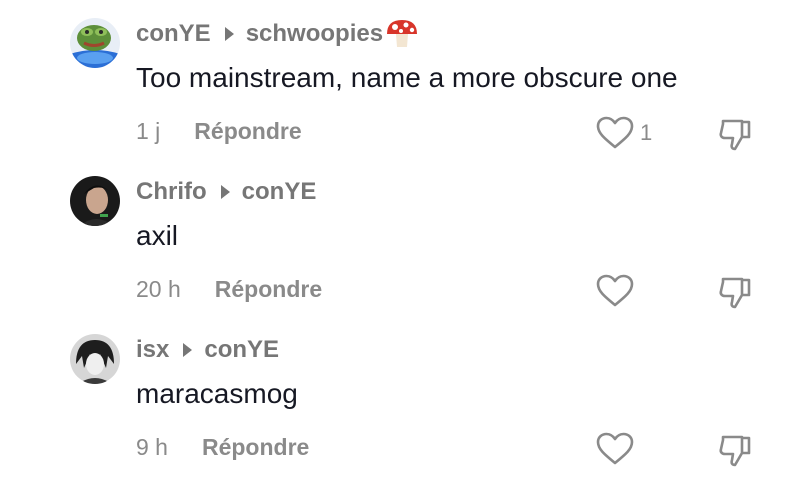  Describe the element at coordinates (157, 235) in the screenshot. I see `comment-text: axil` at that location.